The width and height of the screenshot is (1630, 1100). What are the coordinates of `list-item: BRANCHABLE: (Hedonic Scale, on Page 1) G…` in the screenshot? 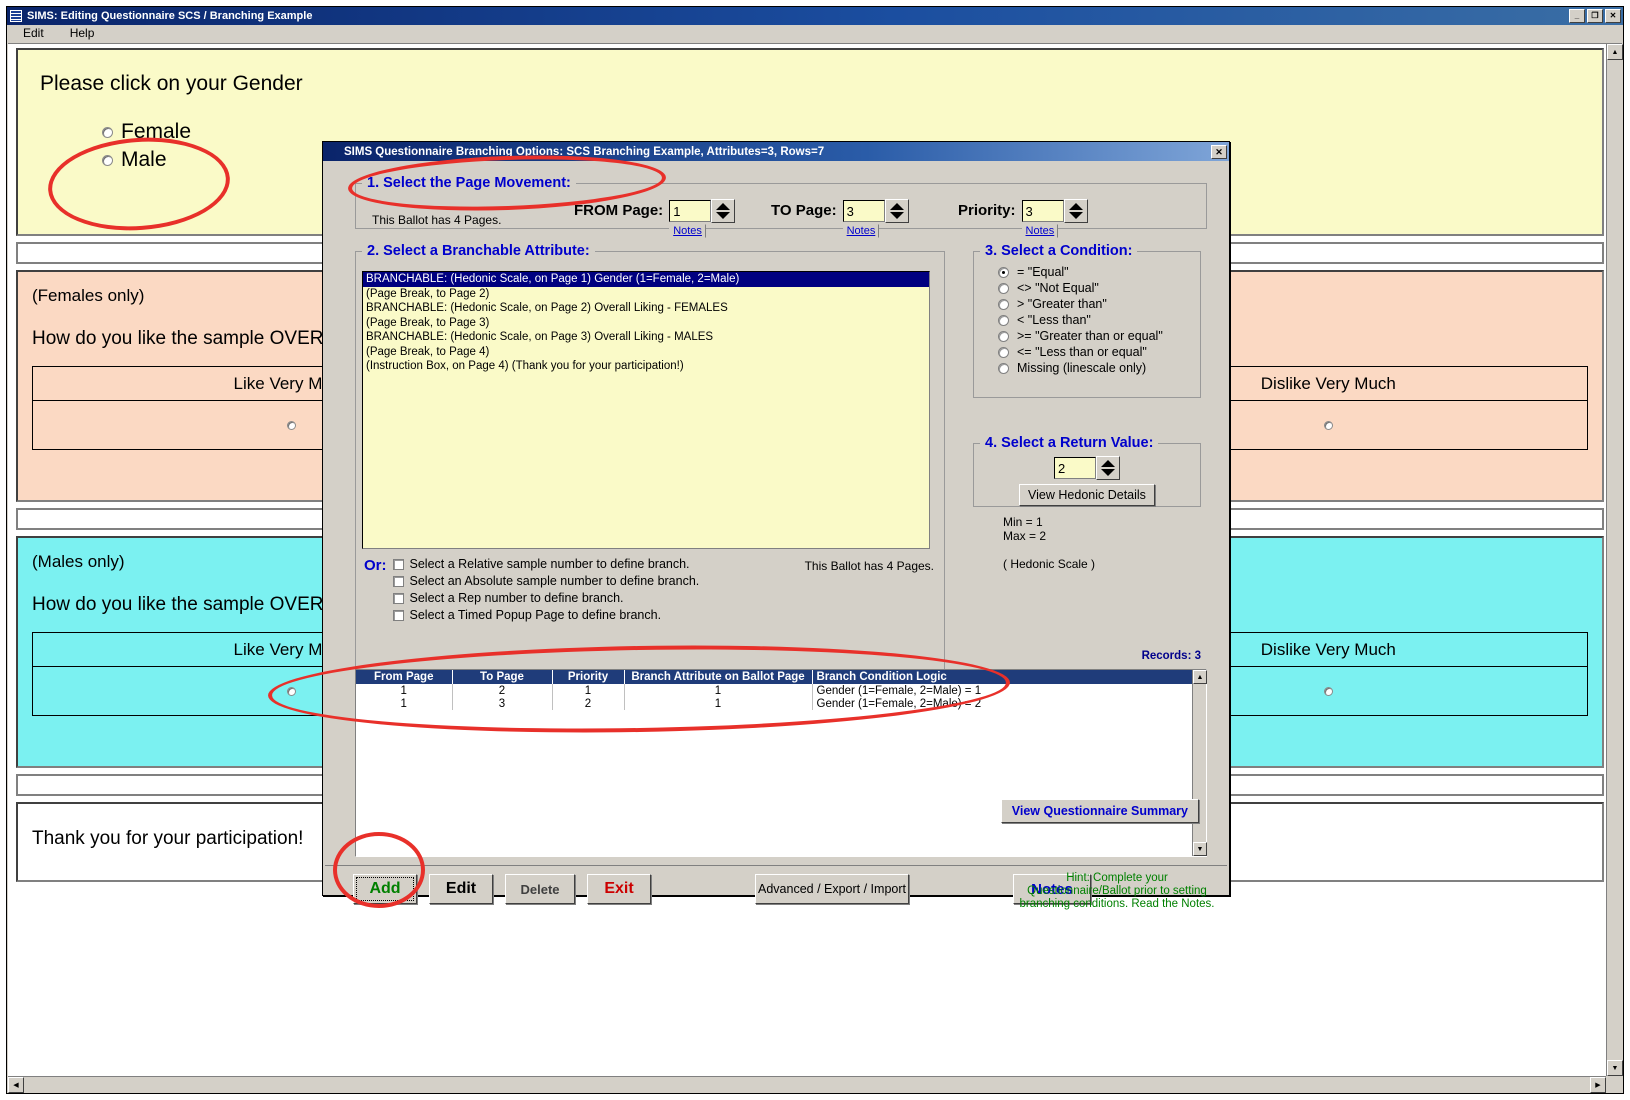 It's located at (646, 279).